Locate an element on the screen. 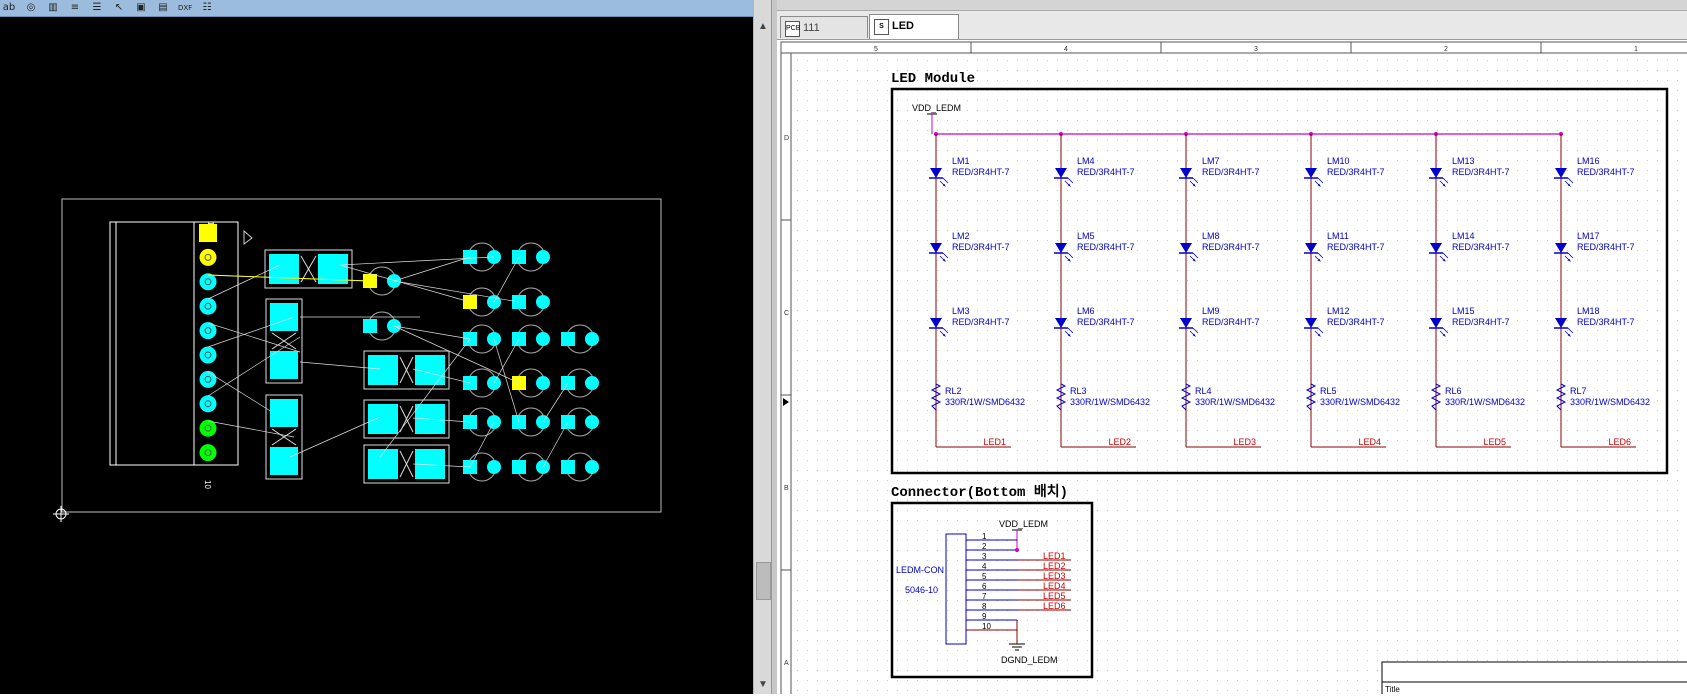 This screenshot has height=699, width=1687. led-ref: LM8 is located at coordinates (1211, 236).